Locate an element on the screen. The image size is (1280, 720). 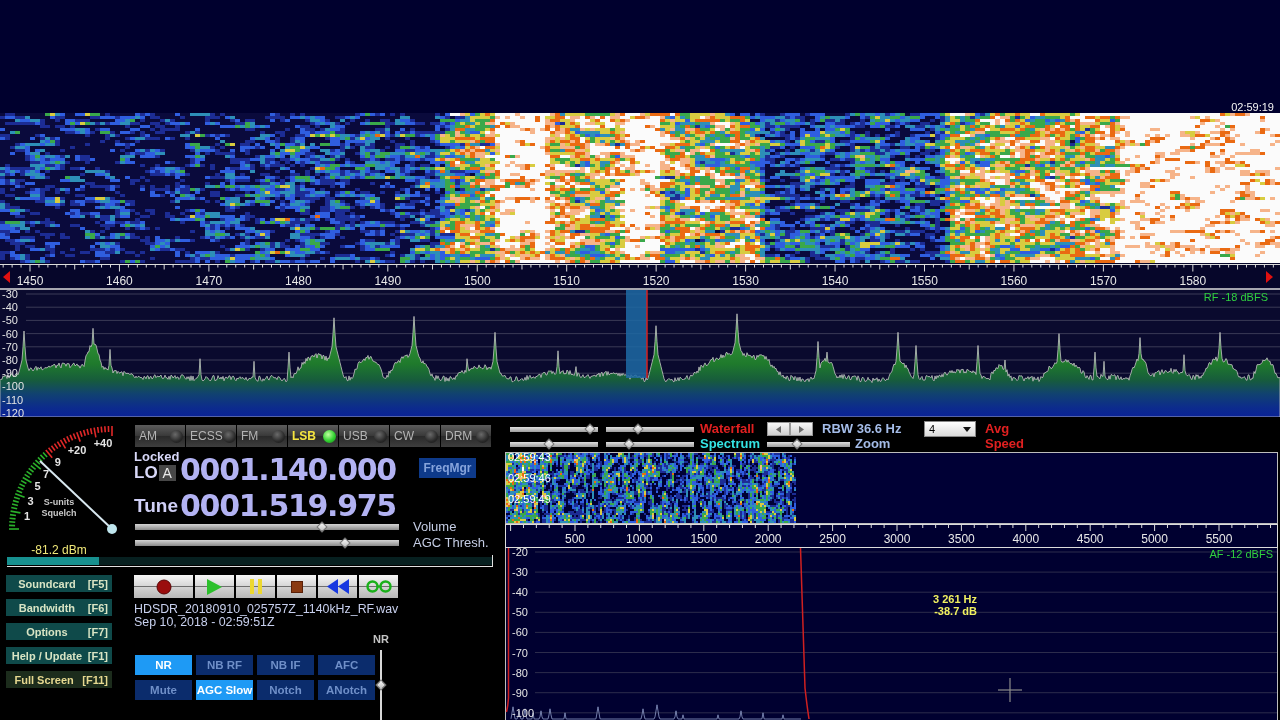
axis-label: 1540 is located at coordinates (835, 281).